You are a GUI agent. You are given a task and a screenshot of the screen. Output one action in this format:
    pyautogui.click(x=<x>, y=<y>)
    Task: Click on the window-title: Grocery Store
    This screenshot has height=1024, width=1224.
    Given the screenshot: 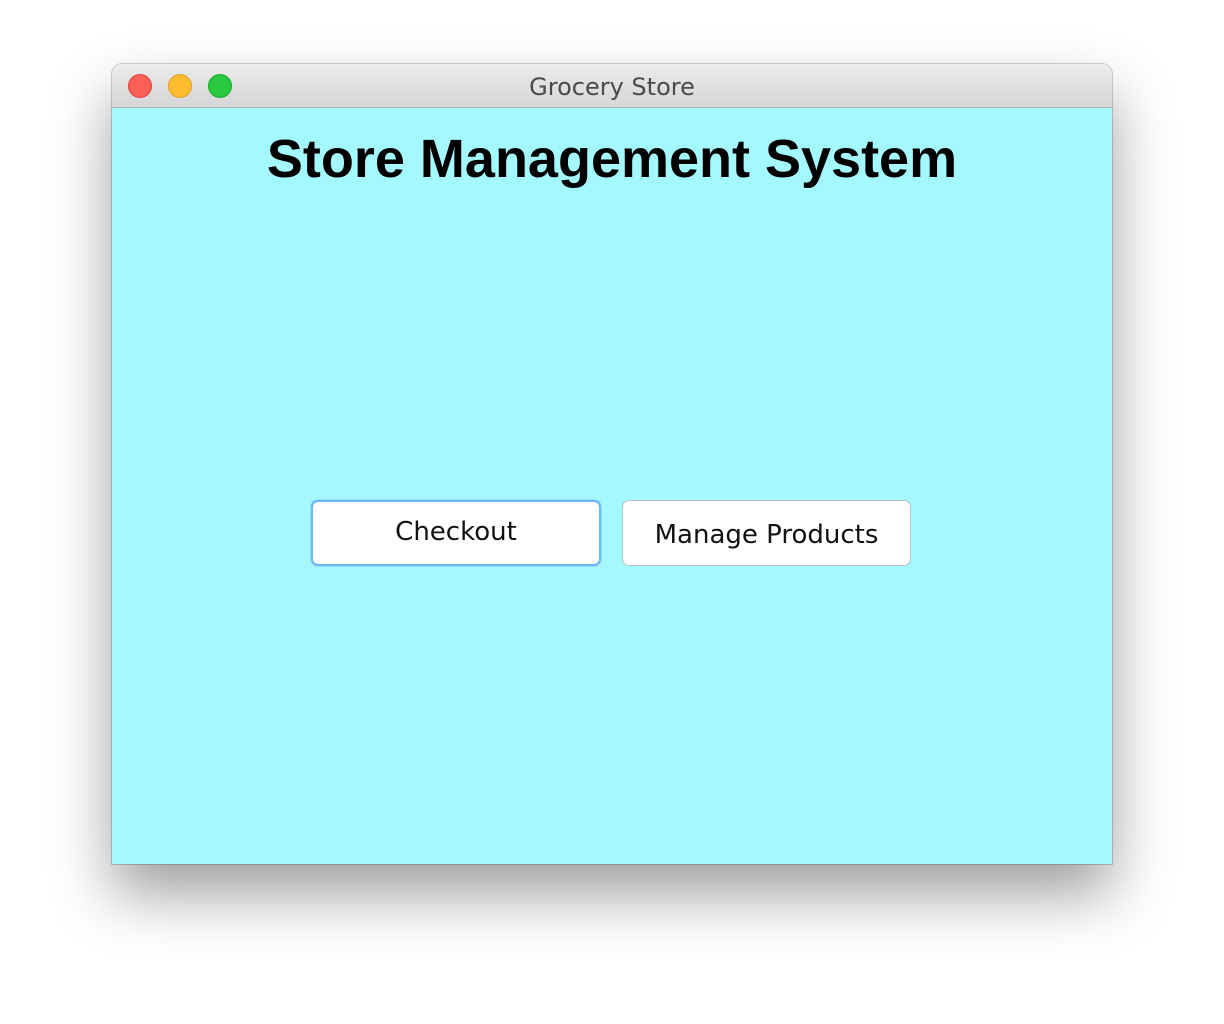 What is the action you would take?
    pyautogui.click(x=612, y=87)
    